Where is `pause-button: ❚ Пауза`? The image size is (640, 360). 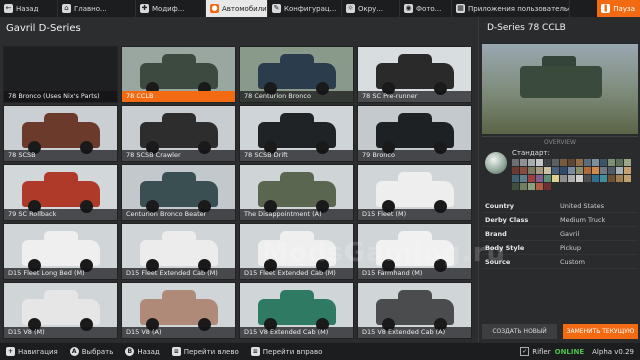
pause-button: ❚ Пауза is located at coordinates (618, 8).